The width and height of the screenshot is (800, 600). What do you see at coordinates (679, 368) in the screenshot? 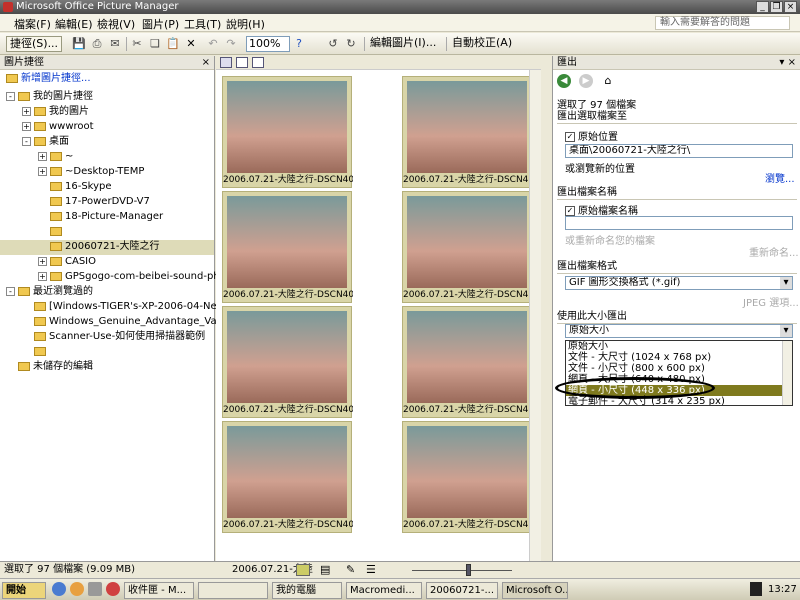
I see `size-option: 文件 - 小尺寸 (800 x 600 px)` at bounding box center [679, 368].